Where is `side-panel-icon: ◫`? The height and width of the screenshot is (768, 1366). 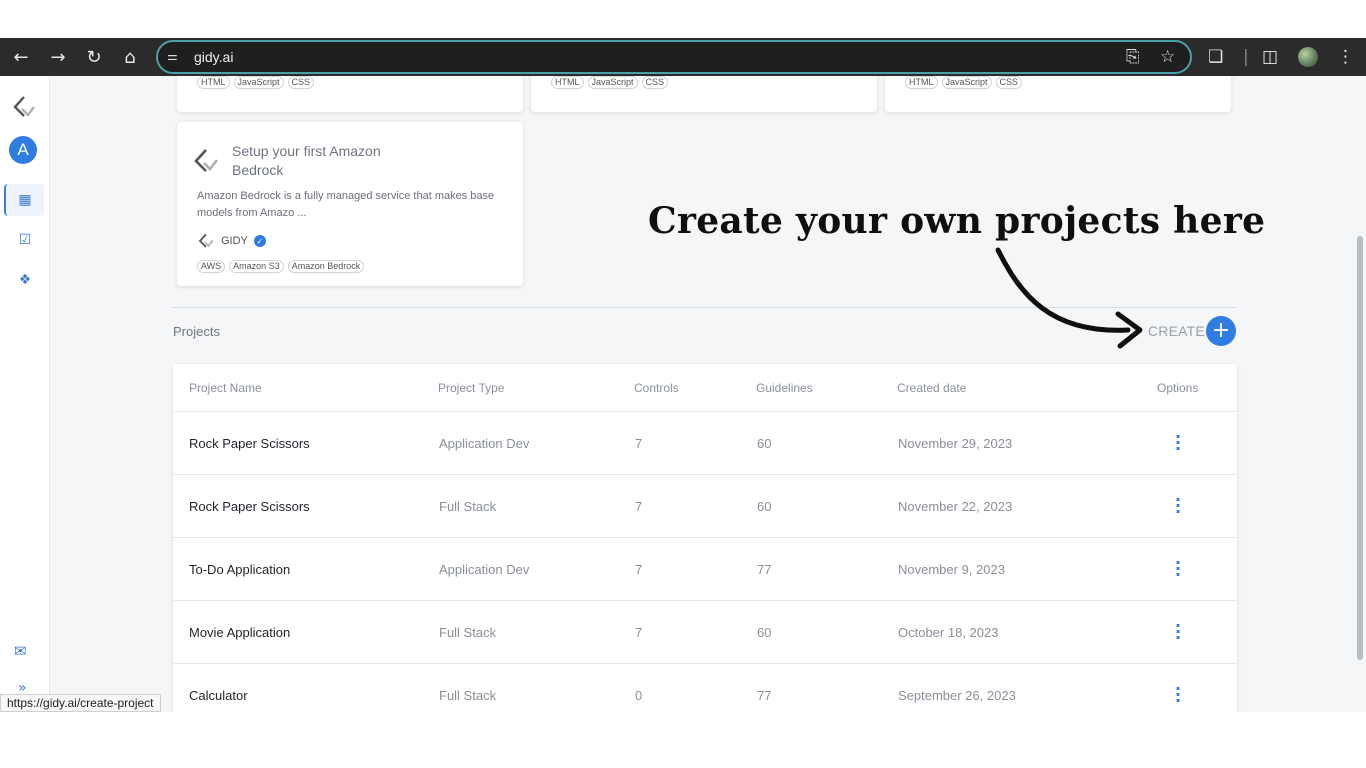 side-panel-icon: ◫ is located at coordinates (1270, 57).